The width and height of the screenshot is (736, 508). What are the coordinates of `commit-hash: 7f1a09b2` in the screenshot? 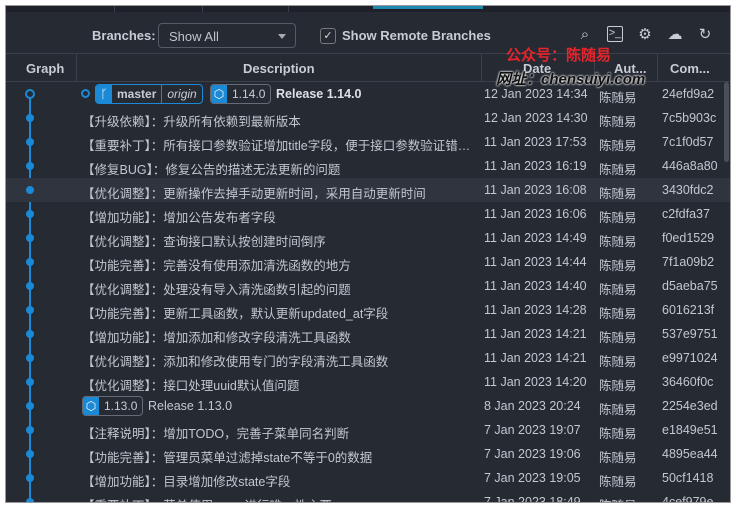 It's located at (688, 262).